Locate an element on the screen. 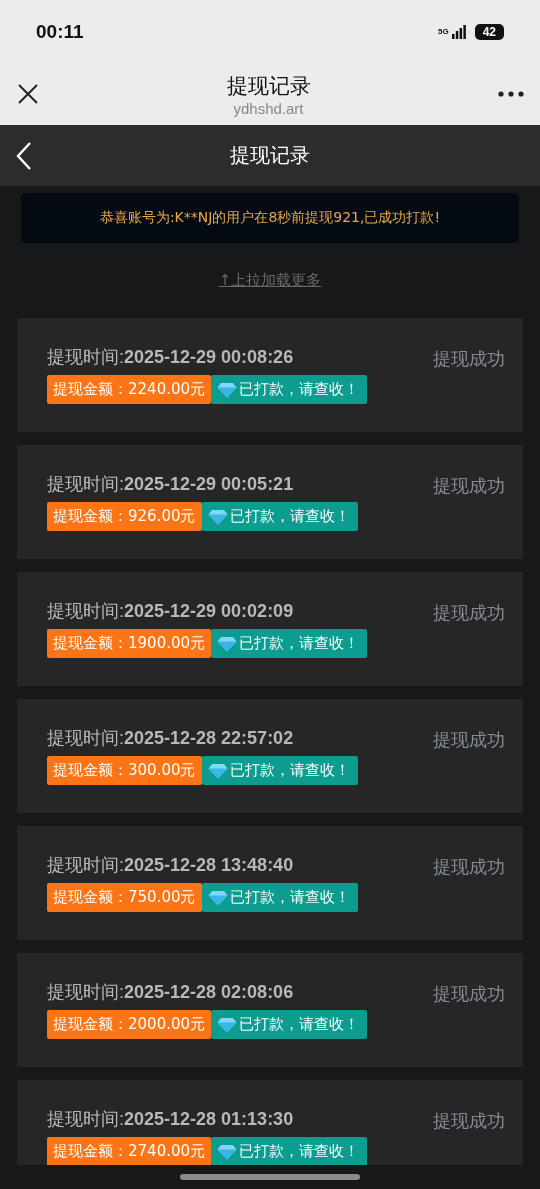  amount-tag: 提现金额：300.00元 is located at coordinates (124, 770).